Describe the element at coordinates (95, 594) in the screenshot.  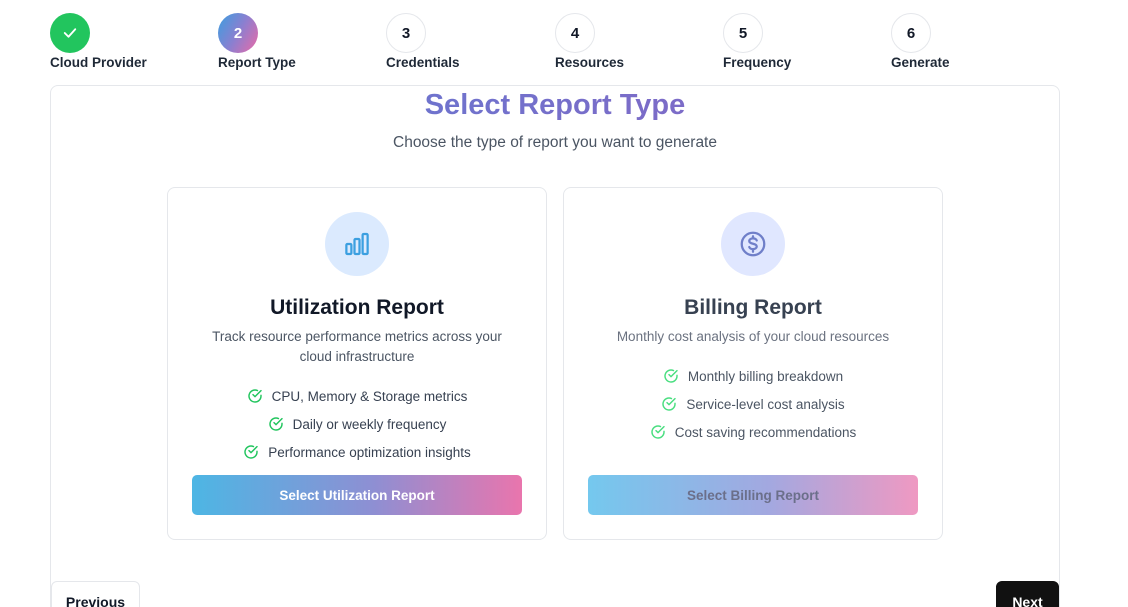
I see `previous-button: Previous` at that location.